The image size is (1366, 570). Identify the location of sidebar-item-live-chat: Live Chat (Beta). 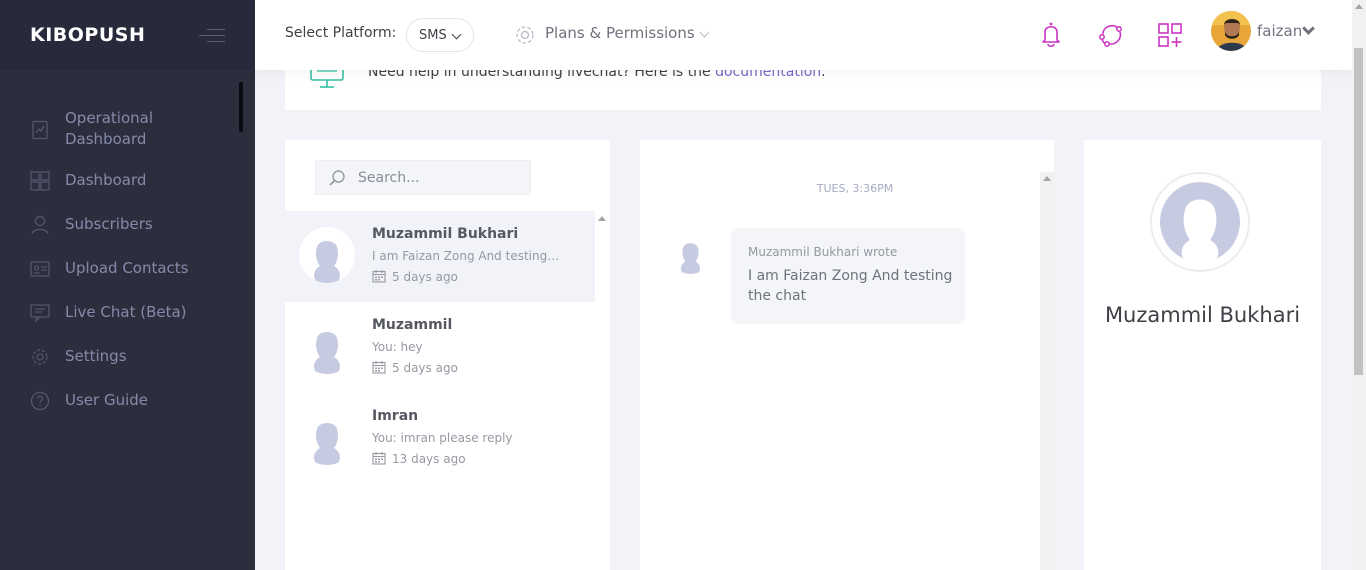
(119, 313).